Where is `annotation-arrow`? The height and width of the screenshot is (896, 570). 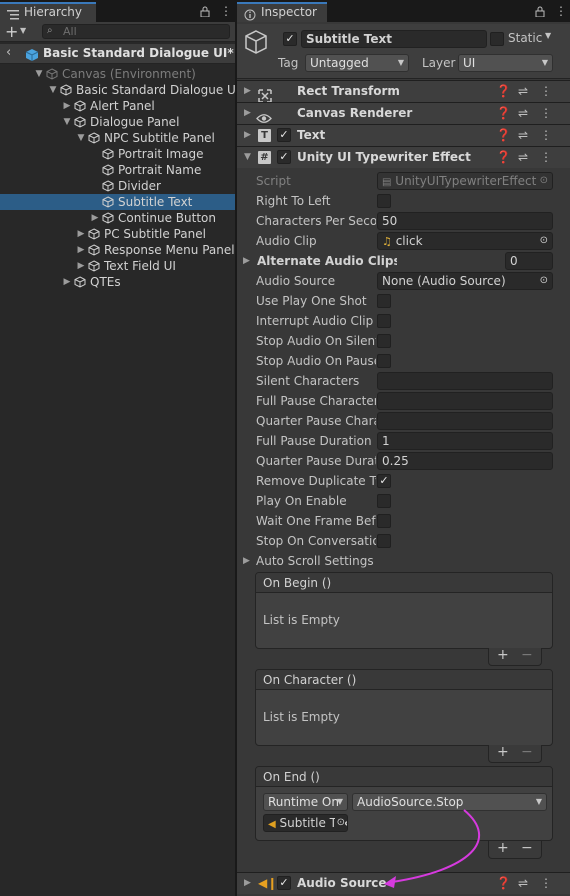 annotation-arrow is located at coordinates (432, 848).